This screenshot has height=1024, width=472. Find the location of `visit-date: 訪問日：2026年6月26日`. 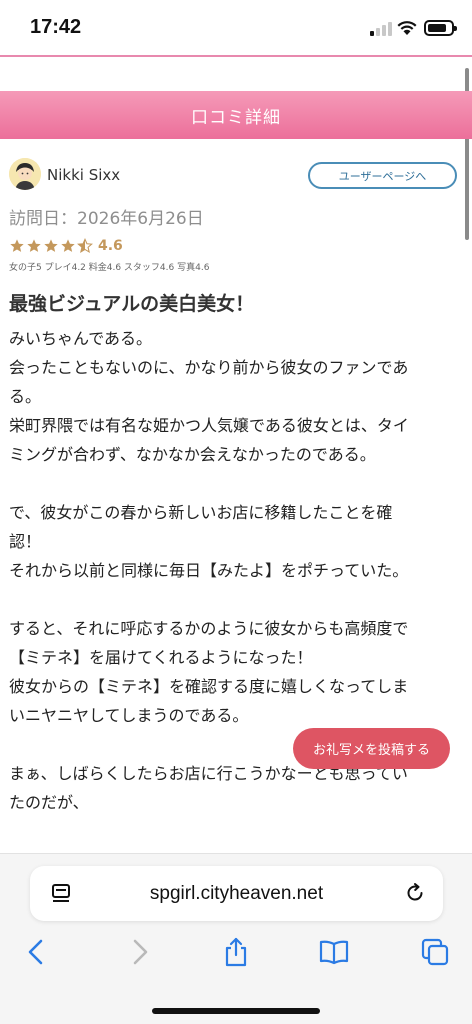

visit-date: 訪問日：2026年6月26日 is located at coordinates (106, 219).